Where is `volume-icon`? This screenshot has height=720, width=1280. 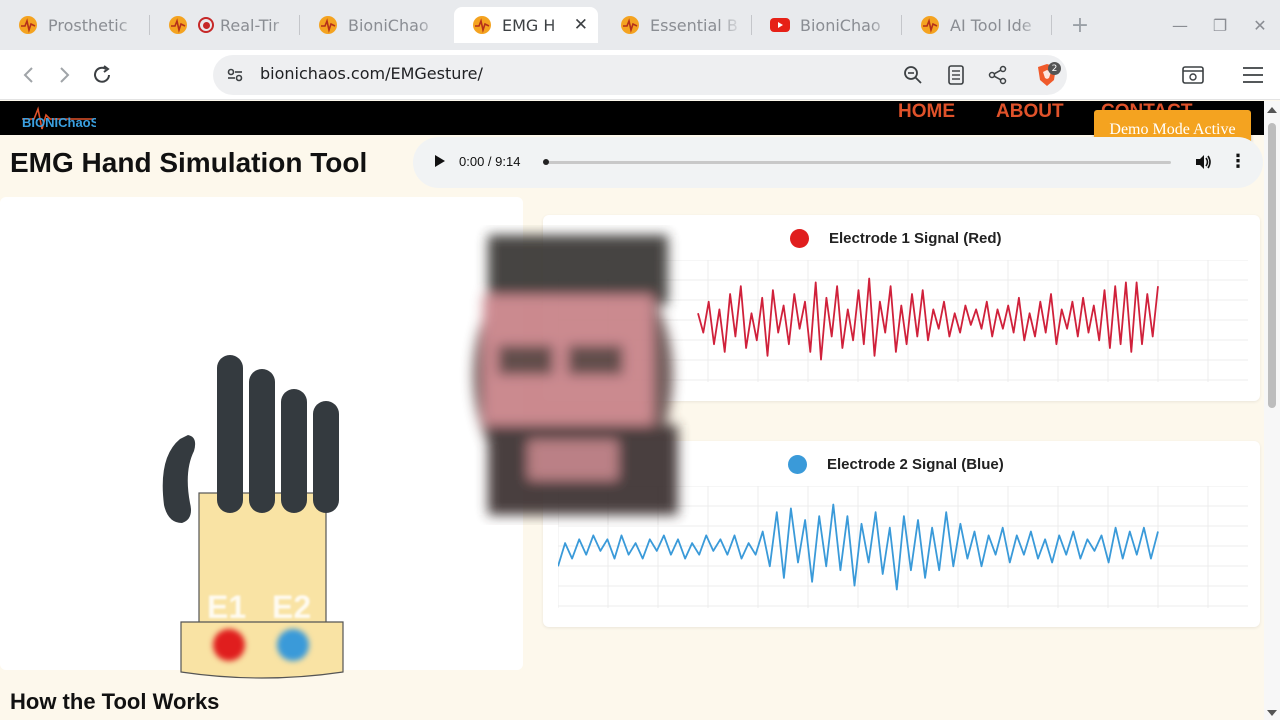 volume-icon is located at coordinates (1203, 162).